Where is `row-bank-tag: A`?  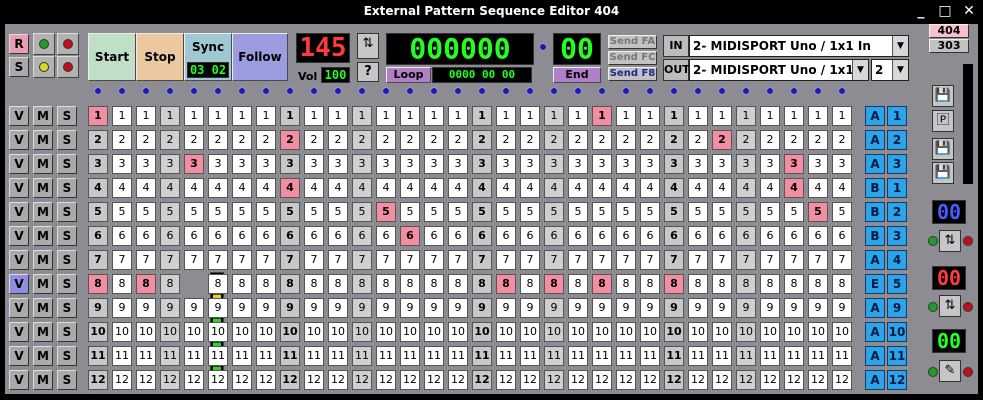
row-bank-tag: A is located at coordinates (875, 260).